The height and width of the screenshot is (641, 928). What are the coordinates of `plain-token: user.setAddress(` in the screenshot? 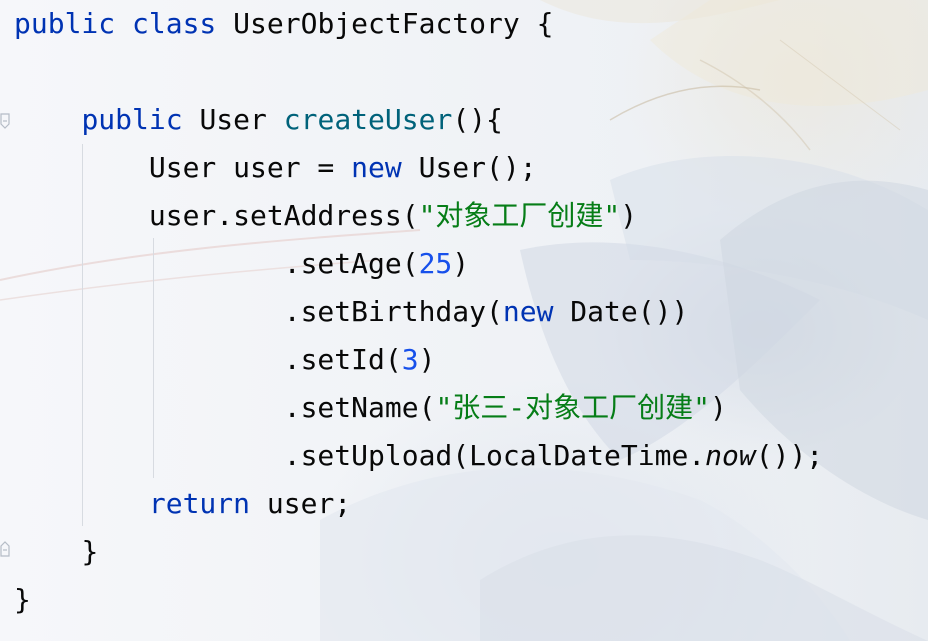 It's located at (283, 215).